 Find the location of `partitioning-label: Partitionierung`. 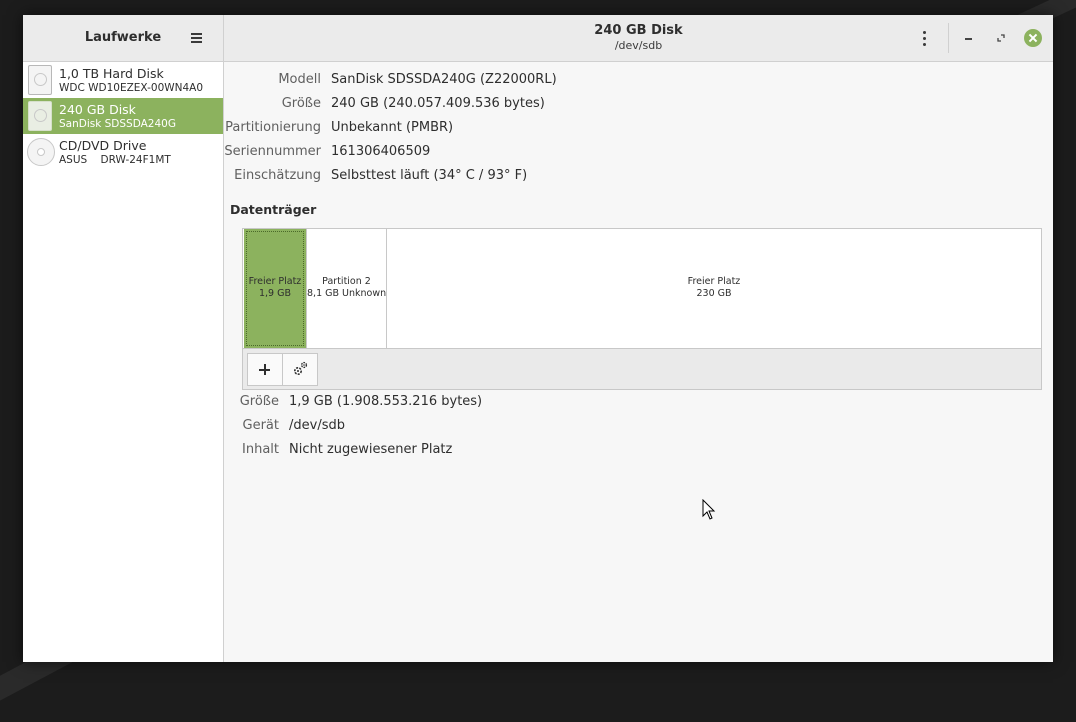

partitioning-label: Partitionierung is located at coordinates (273, 127).